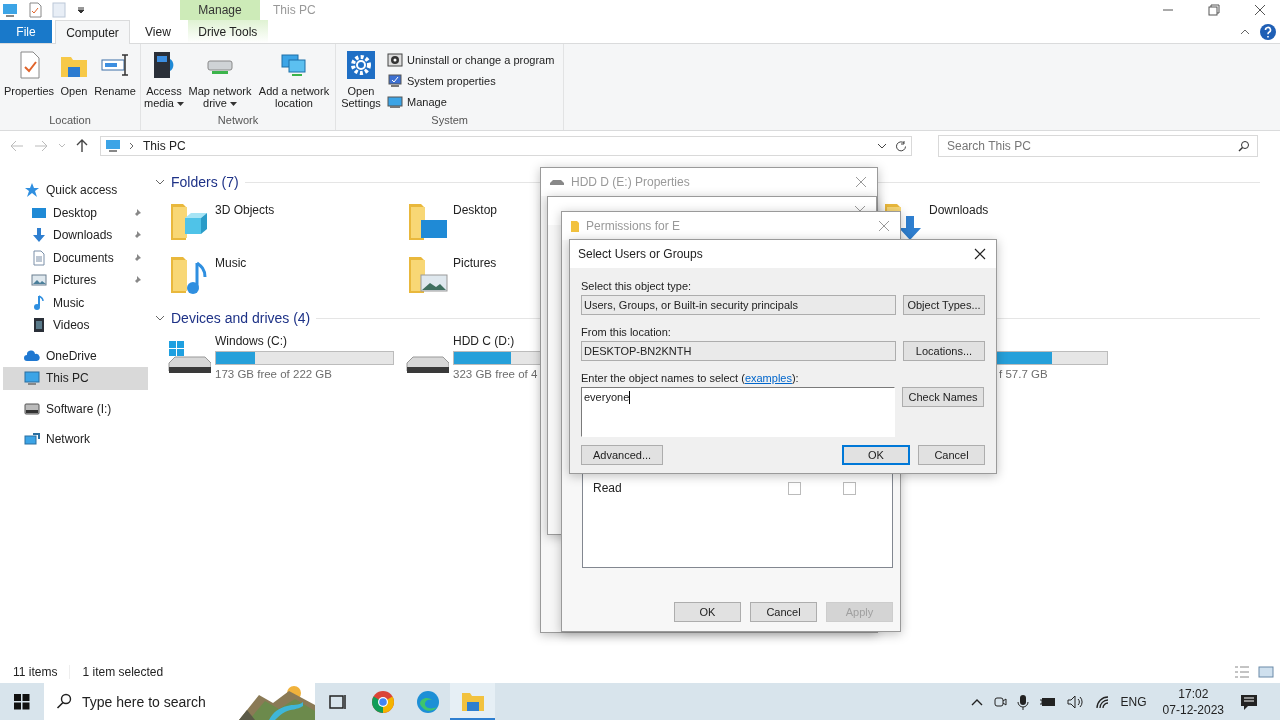 The height and width of the screenshot is (720, 1280). What do you see at coordinates (1098, 146) in the screenshot?
I see `search-field: Search This PC` at bounding box center [1098, 146].